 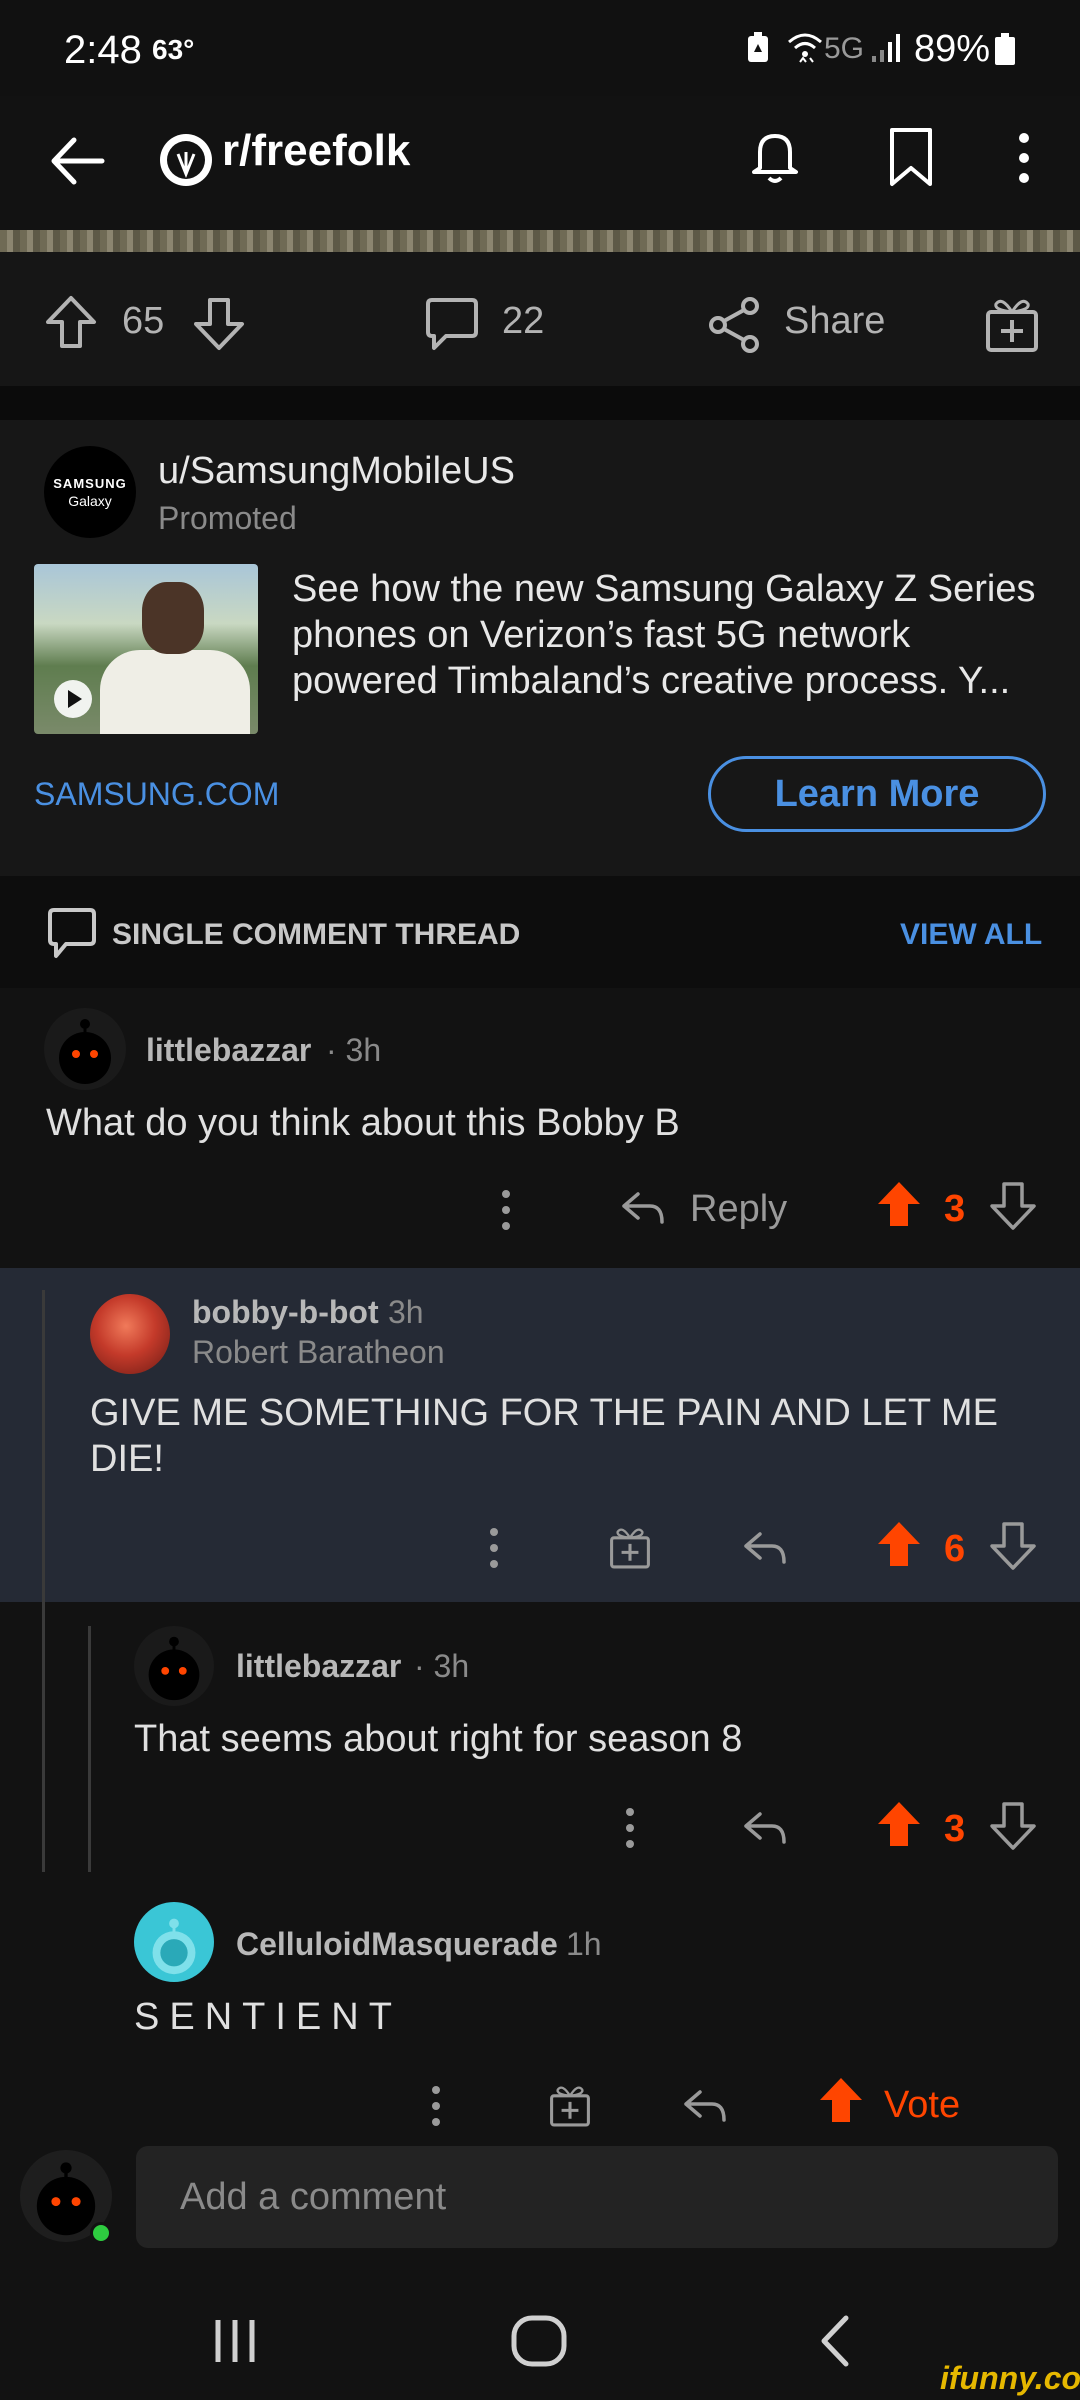 I want to click on thread-label: SINGLE COMMENT THREAD, so click(x=316, y=934).